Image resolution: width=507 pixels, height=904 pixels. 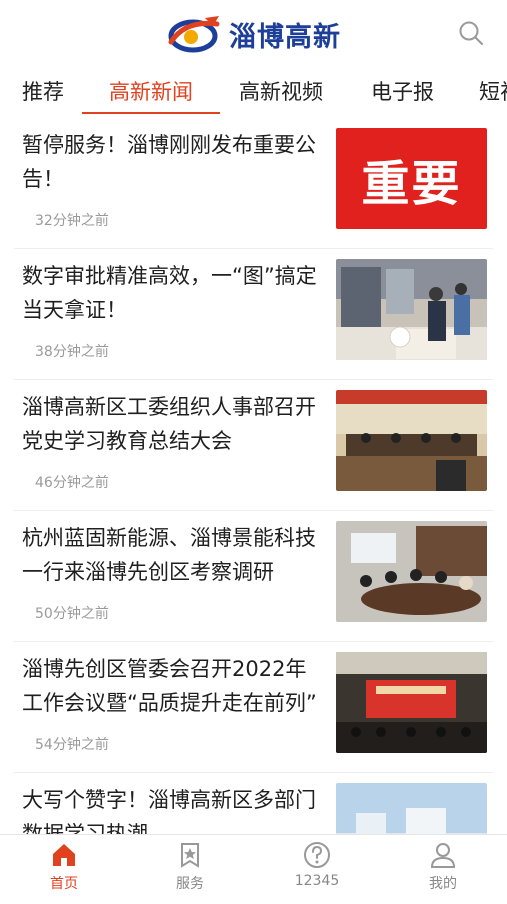 I want to click on app-logo: 淄博高新, so click(x=253, y=34).